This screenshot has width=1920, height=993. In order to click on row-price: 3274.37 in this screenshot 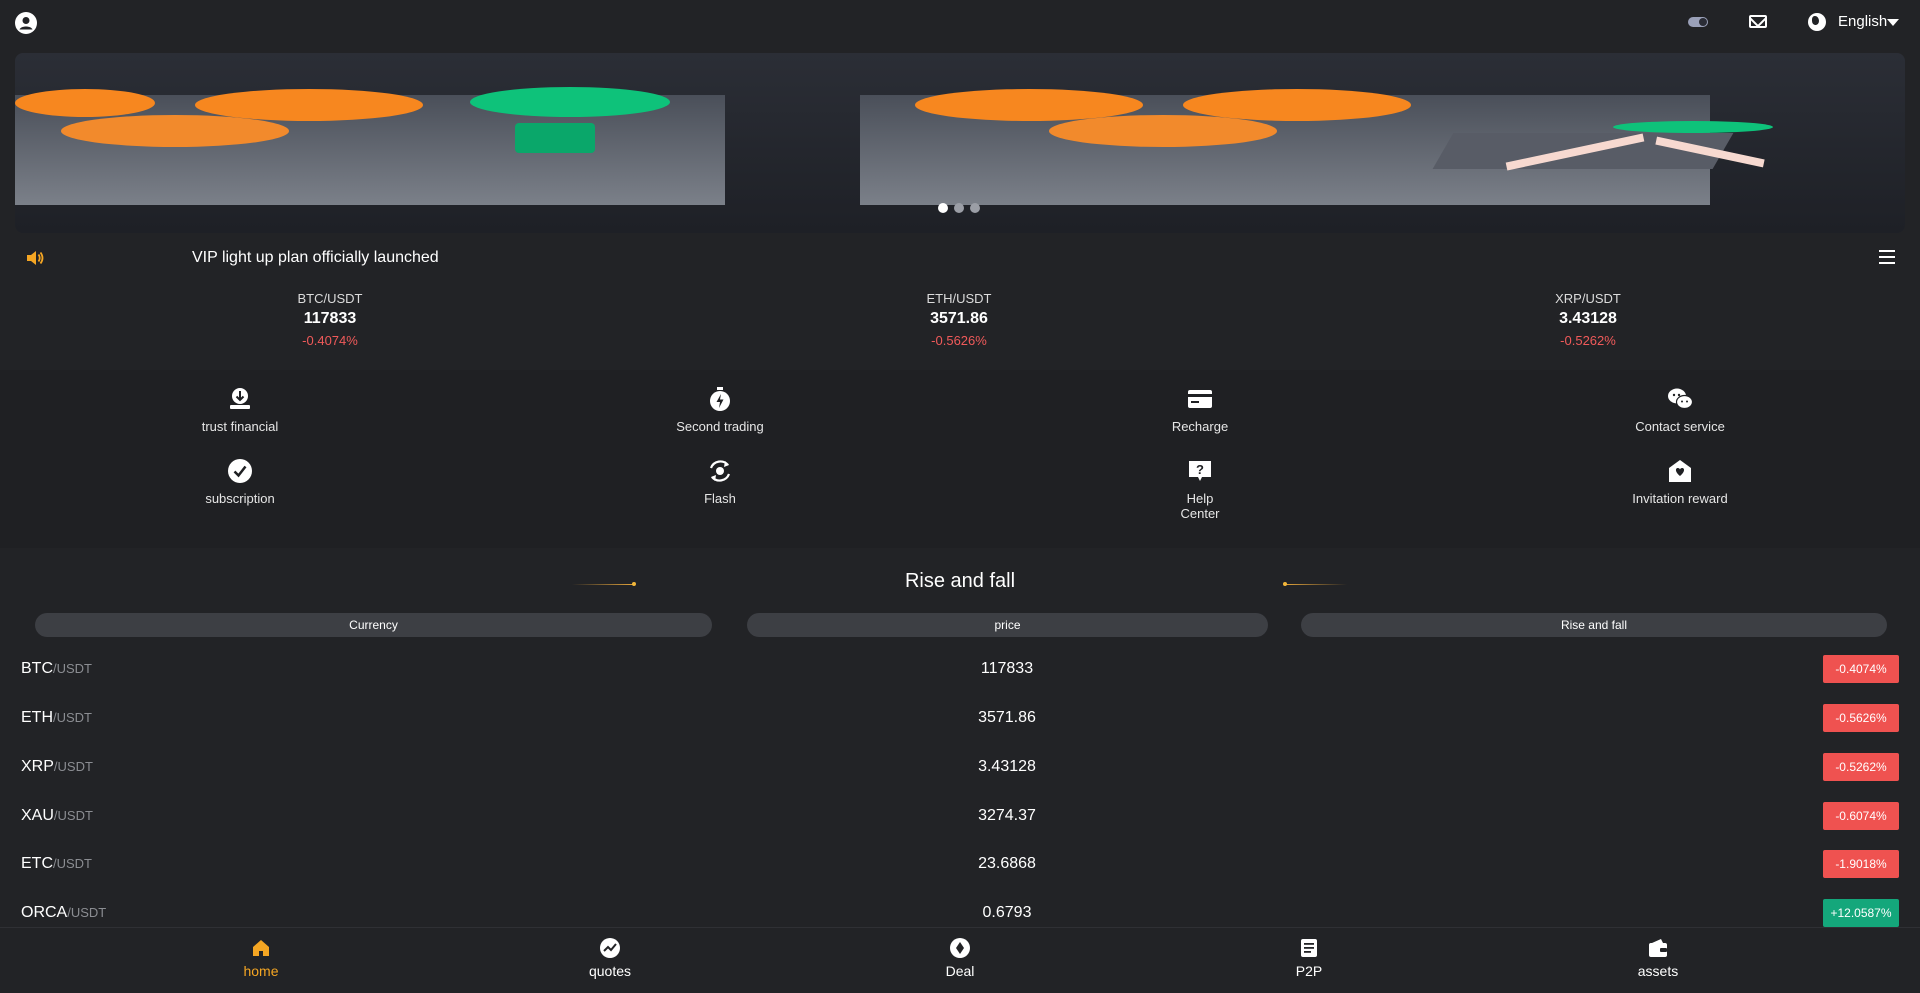, I will do `click(1007, 815)`.